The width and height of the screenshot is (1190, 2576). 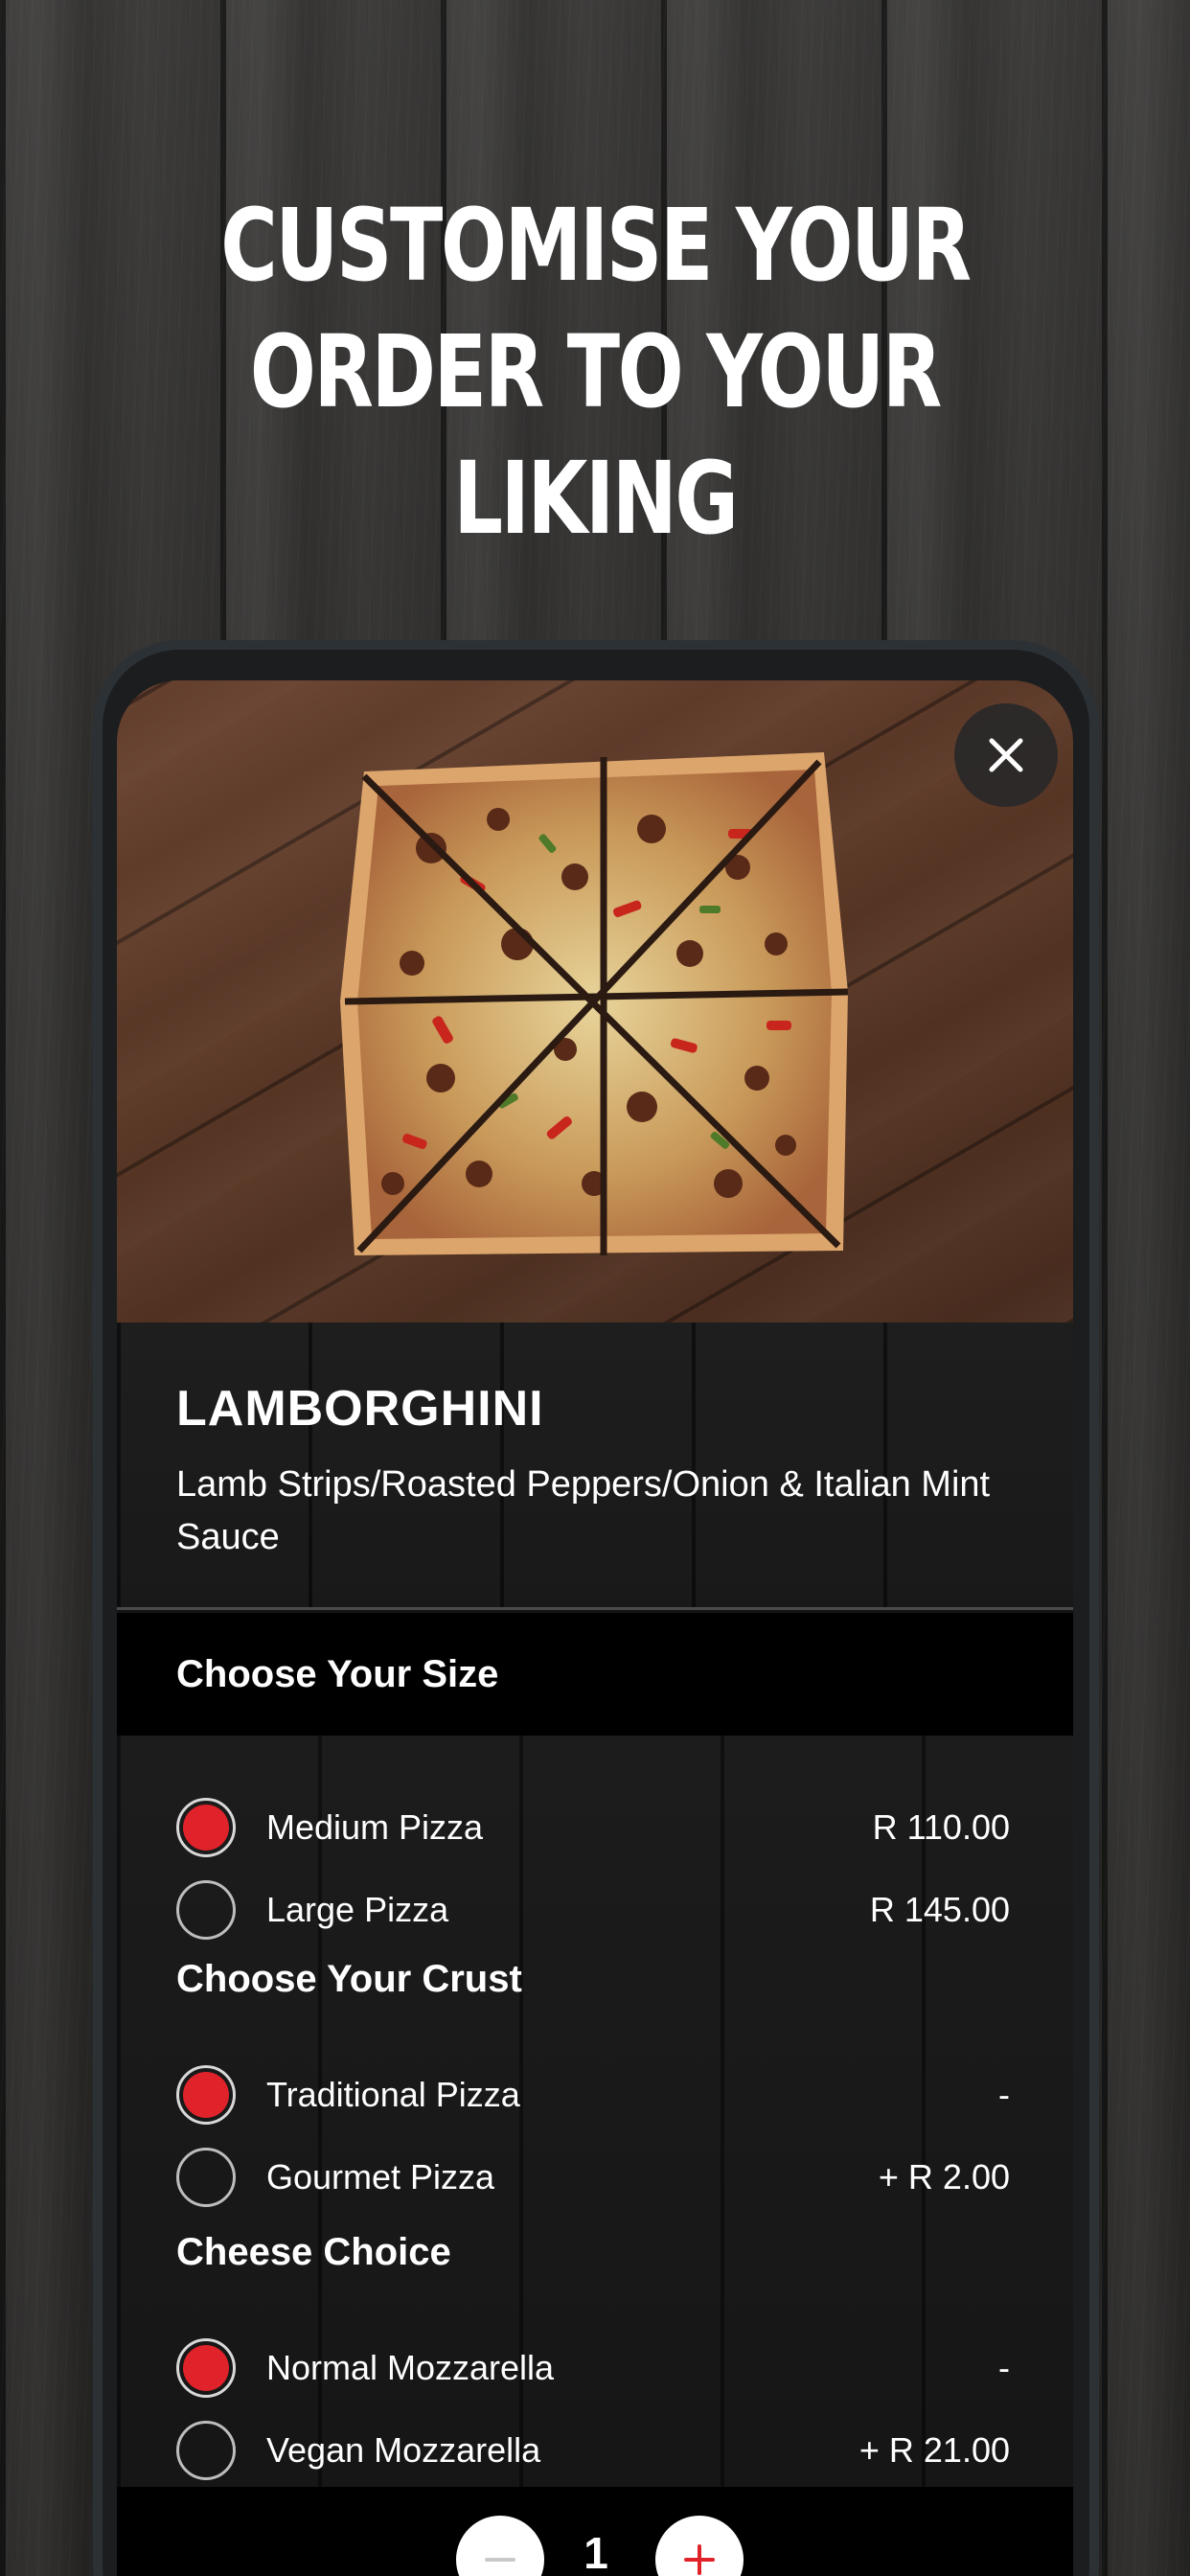 I want to click on section-title-cheese: Cheese Choice, so click(x=313, y=2252).